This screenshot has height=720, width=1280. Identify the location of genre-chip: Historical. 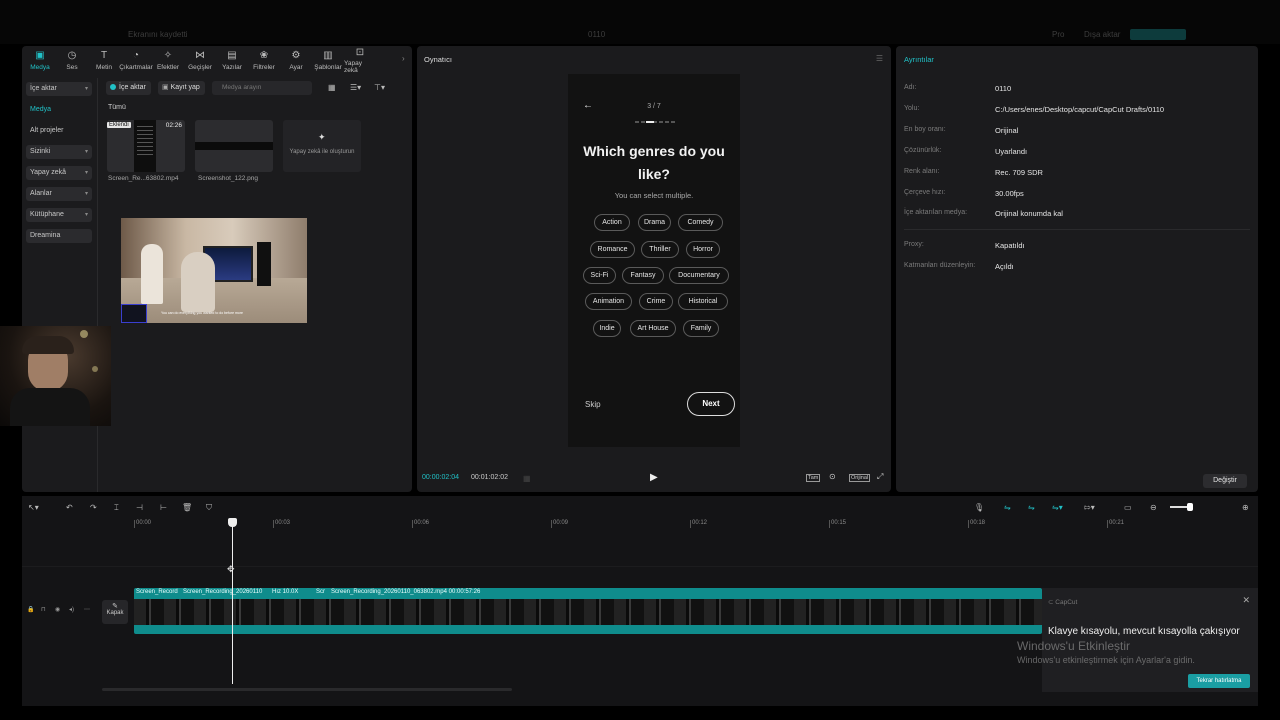
(703, 301).